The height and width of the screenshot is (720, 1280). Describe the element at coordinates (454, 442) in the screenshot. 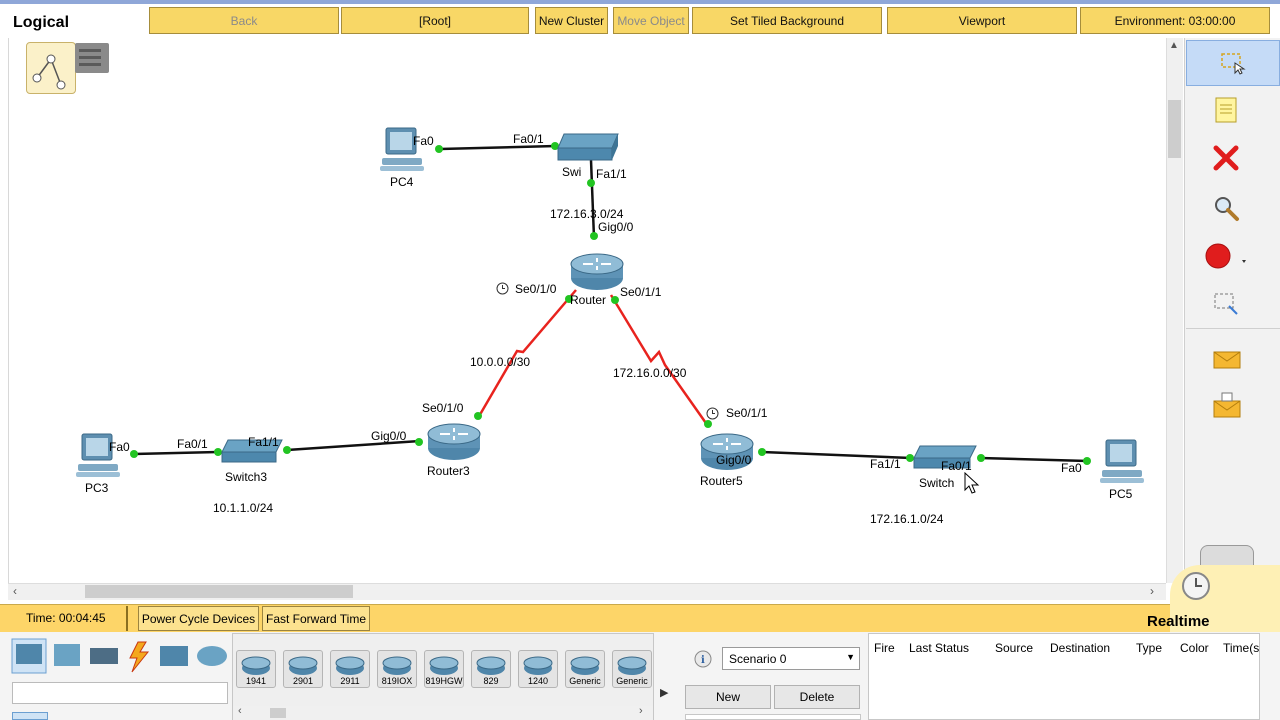

I see `router3-icon` at that location.